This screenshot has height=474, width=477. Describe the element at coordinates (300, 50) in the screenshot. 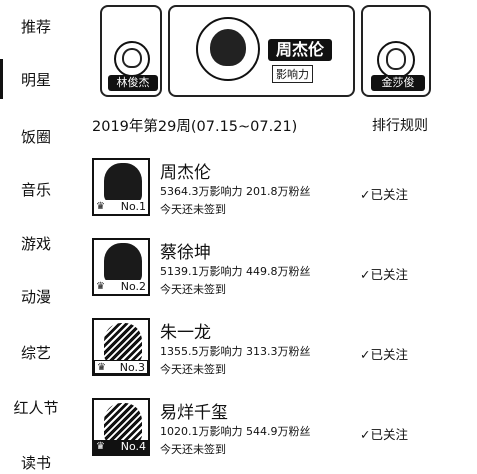

I see `card-name-banner: 周杰伦` at that location.